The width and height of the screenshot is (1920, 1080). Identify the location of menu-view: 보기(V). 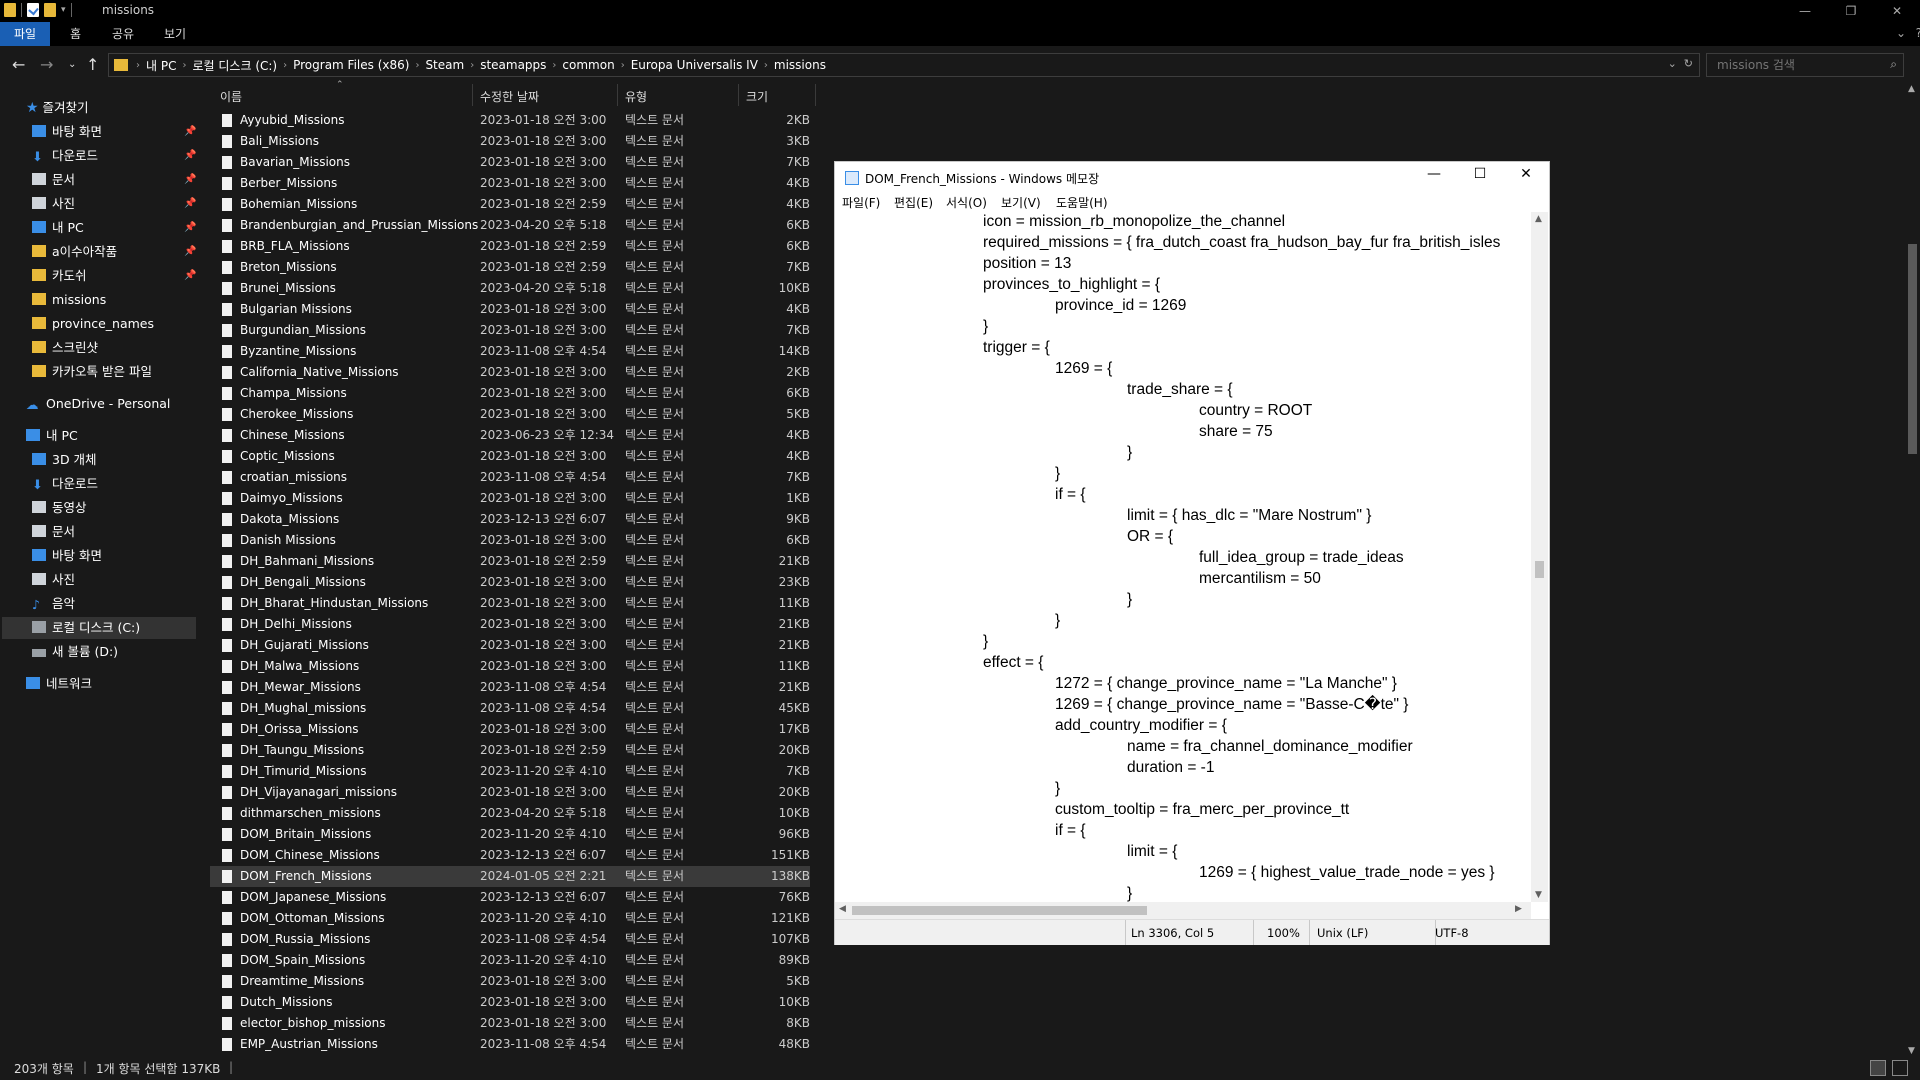
(1021, 202).